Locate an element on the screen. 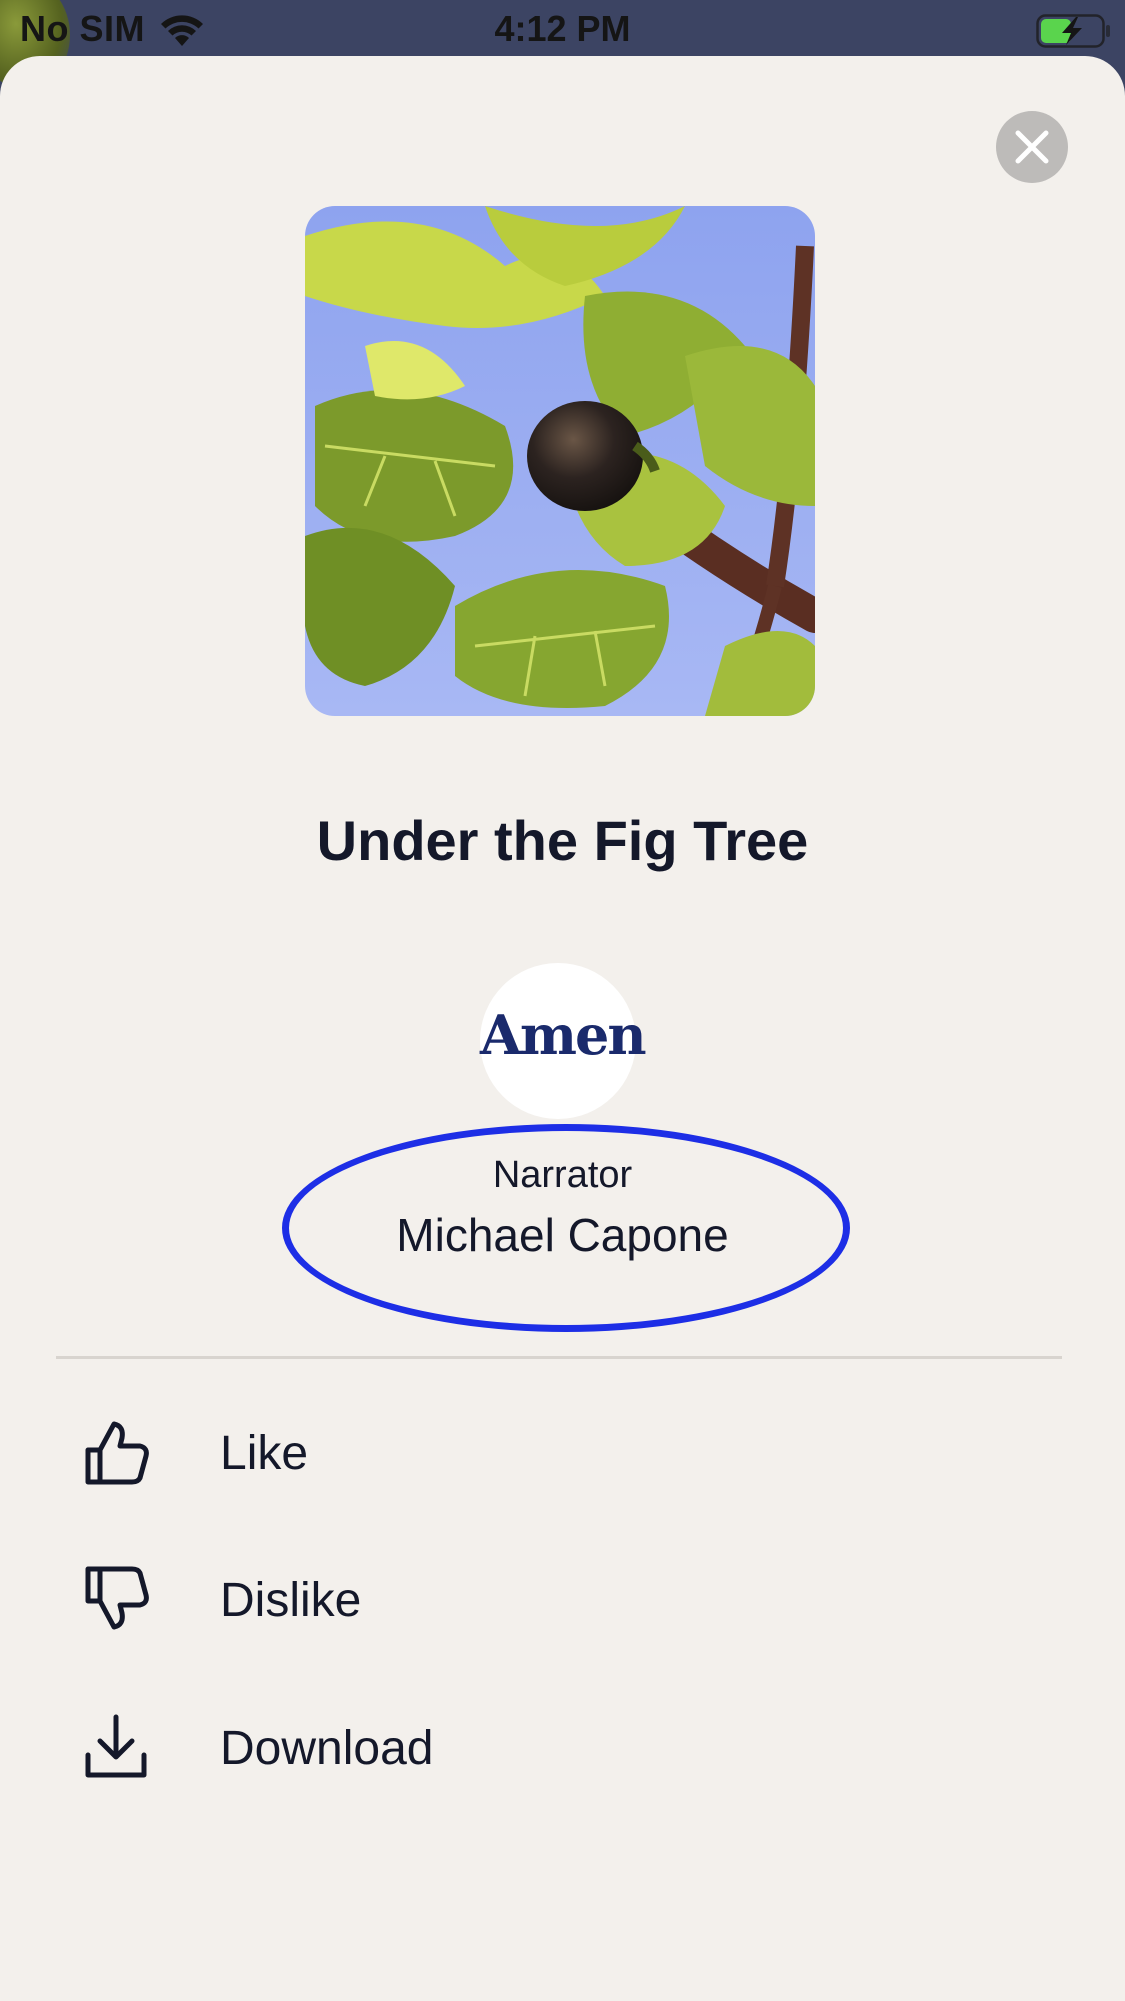  like-label: Like is located at coordinates (264, 1453).